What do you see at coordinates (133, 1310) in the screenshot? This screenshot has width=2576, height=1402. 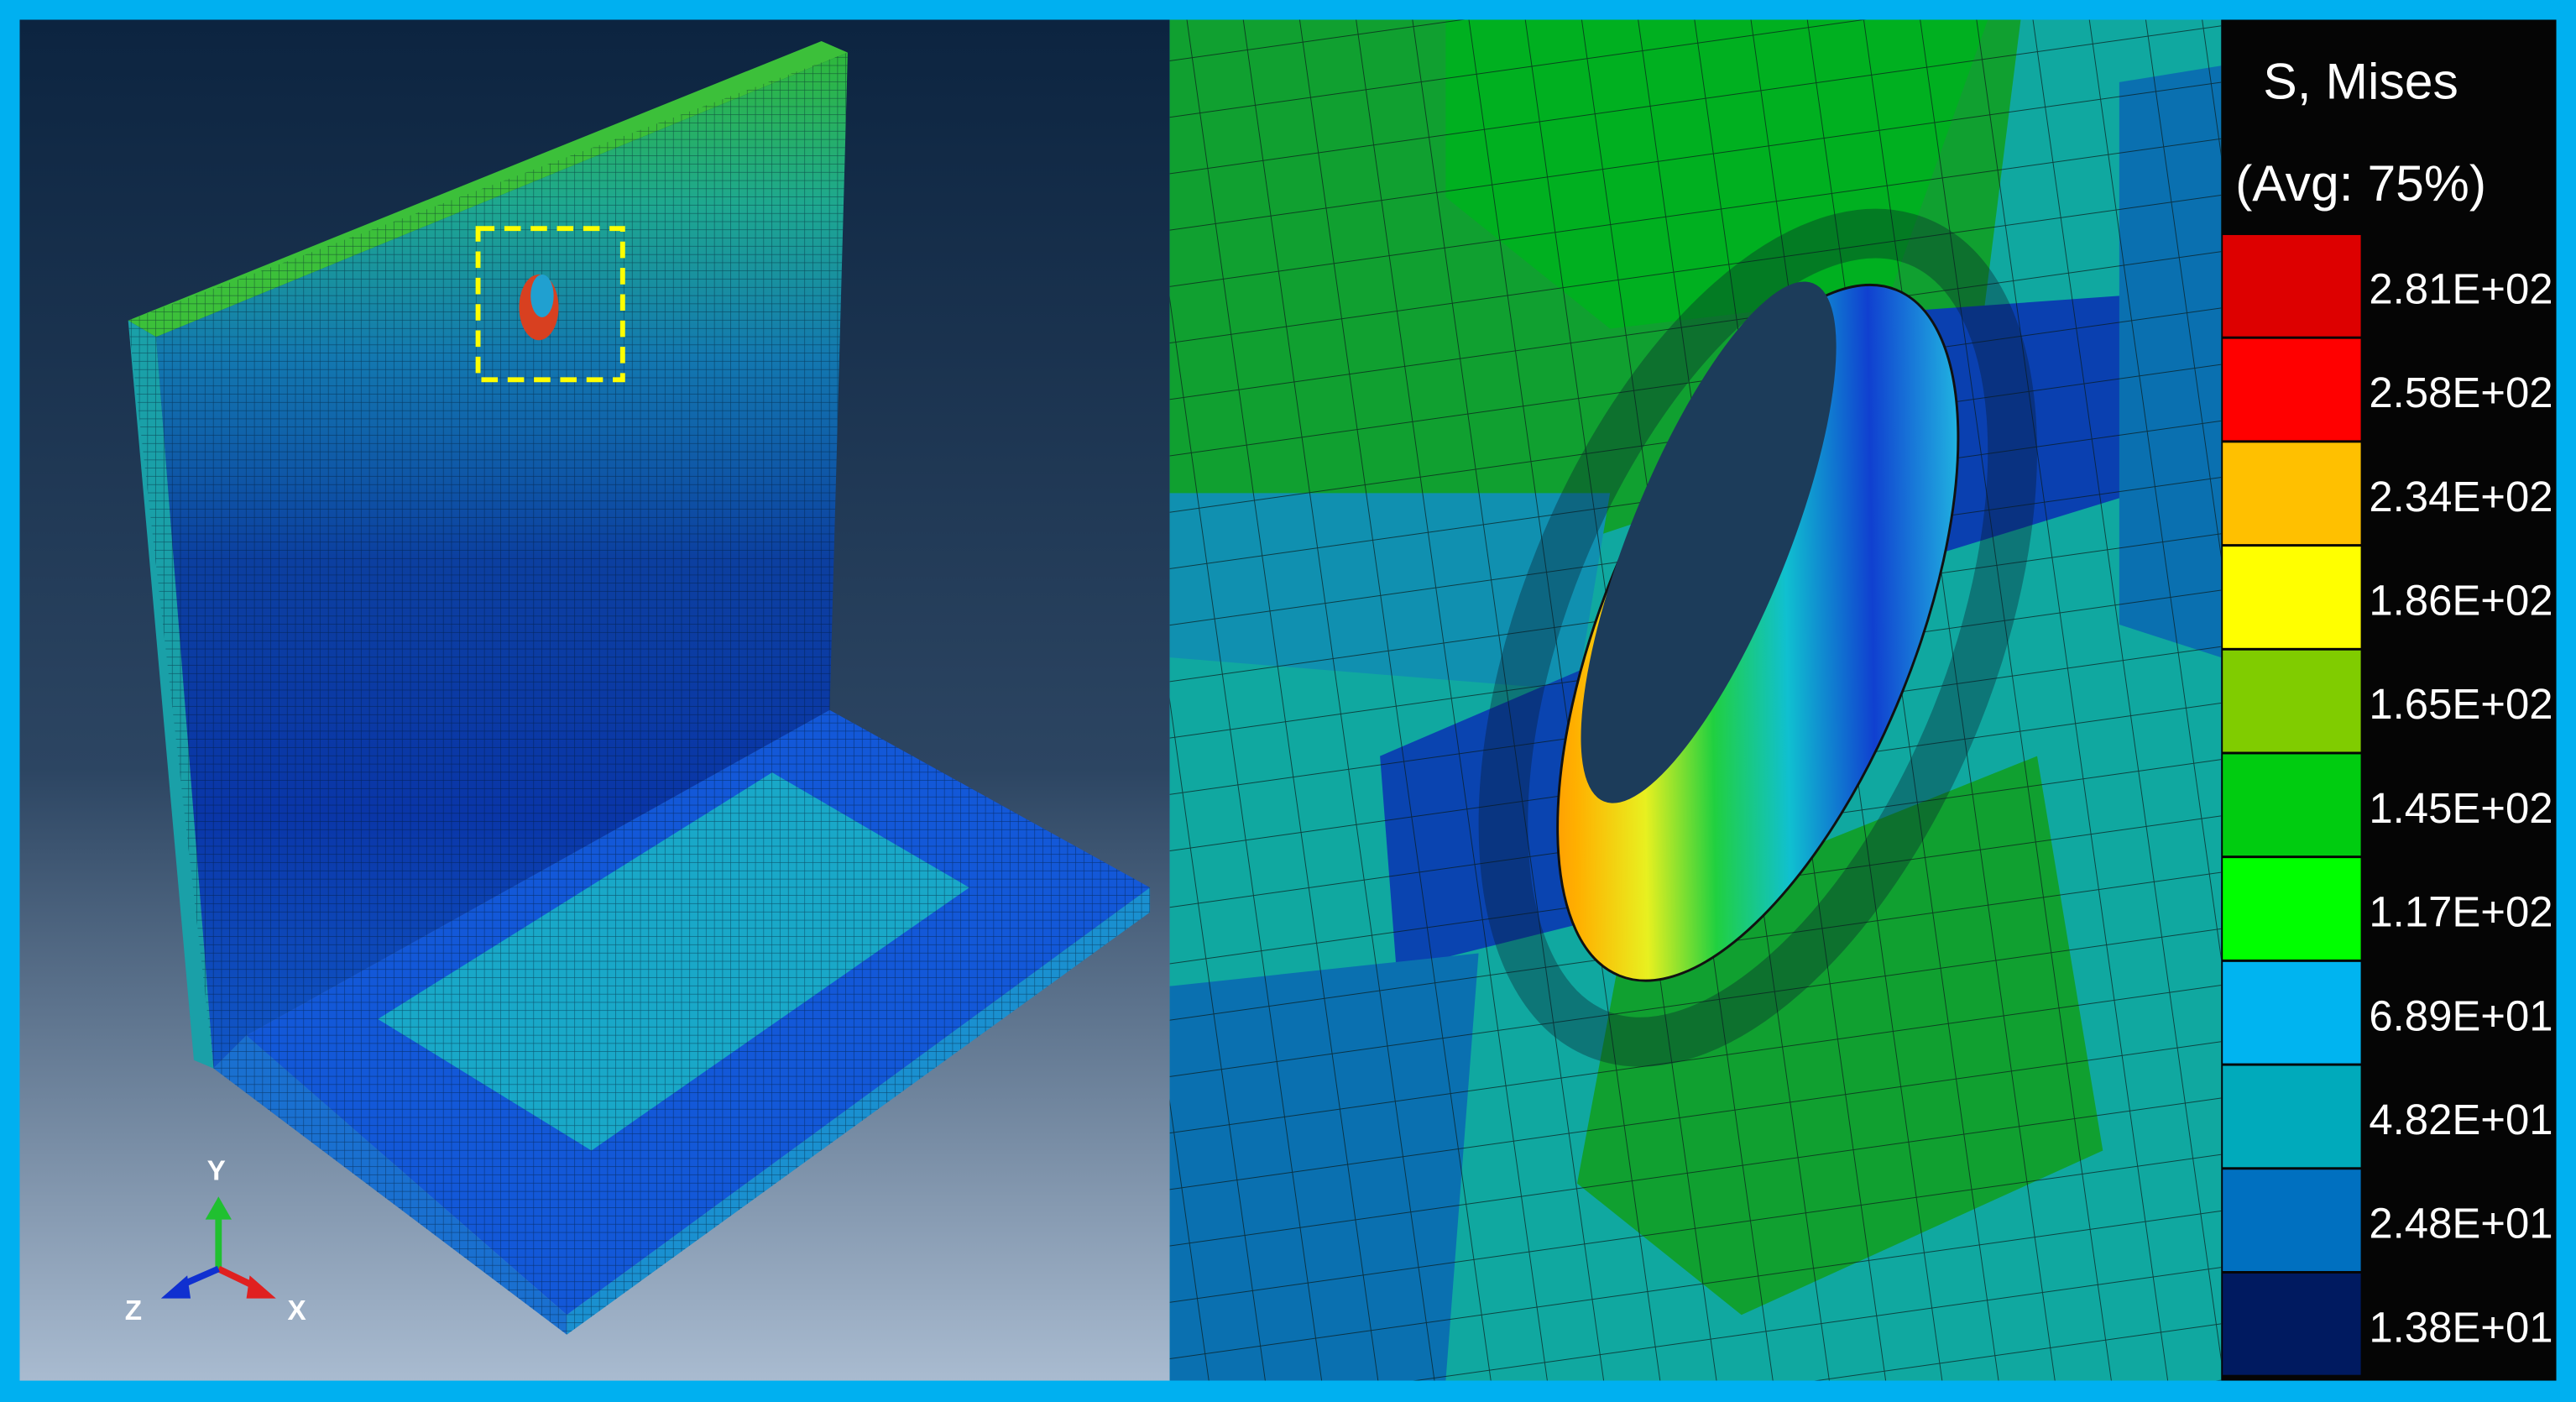 I see `axis-label-z: Z` at bounding box center [133, 1310].